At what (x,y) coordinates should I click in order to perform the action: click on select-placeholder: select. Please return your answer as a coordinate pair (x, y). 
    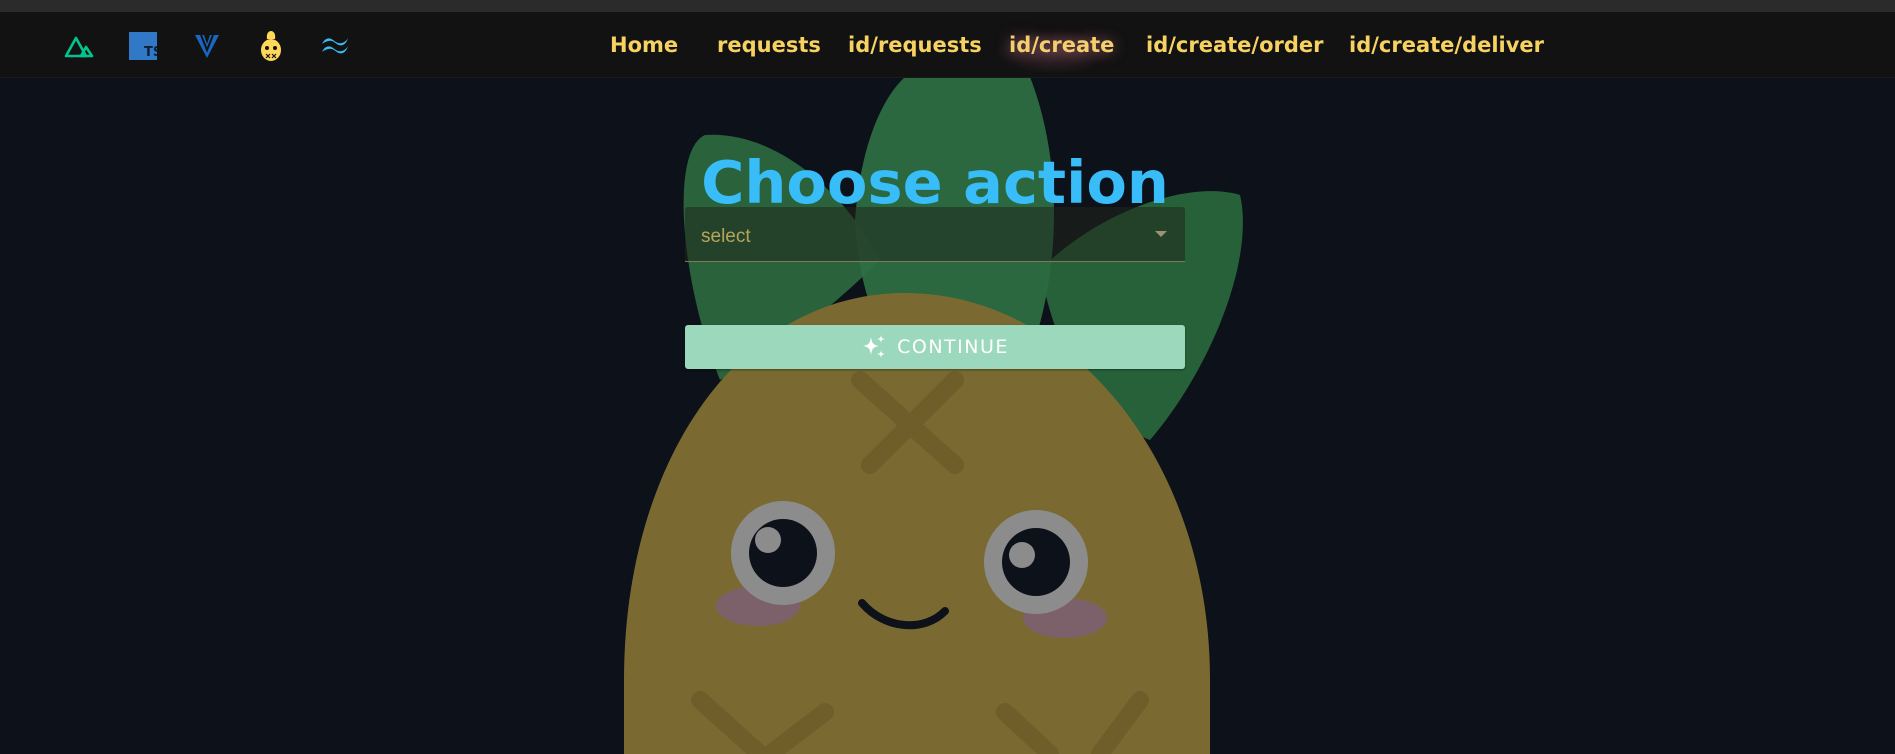
    Looking at the image, I should click on (726, 236).